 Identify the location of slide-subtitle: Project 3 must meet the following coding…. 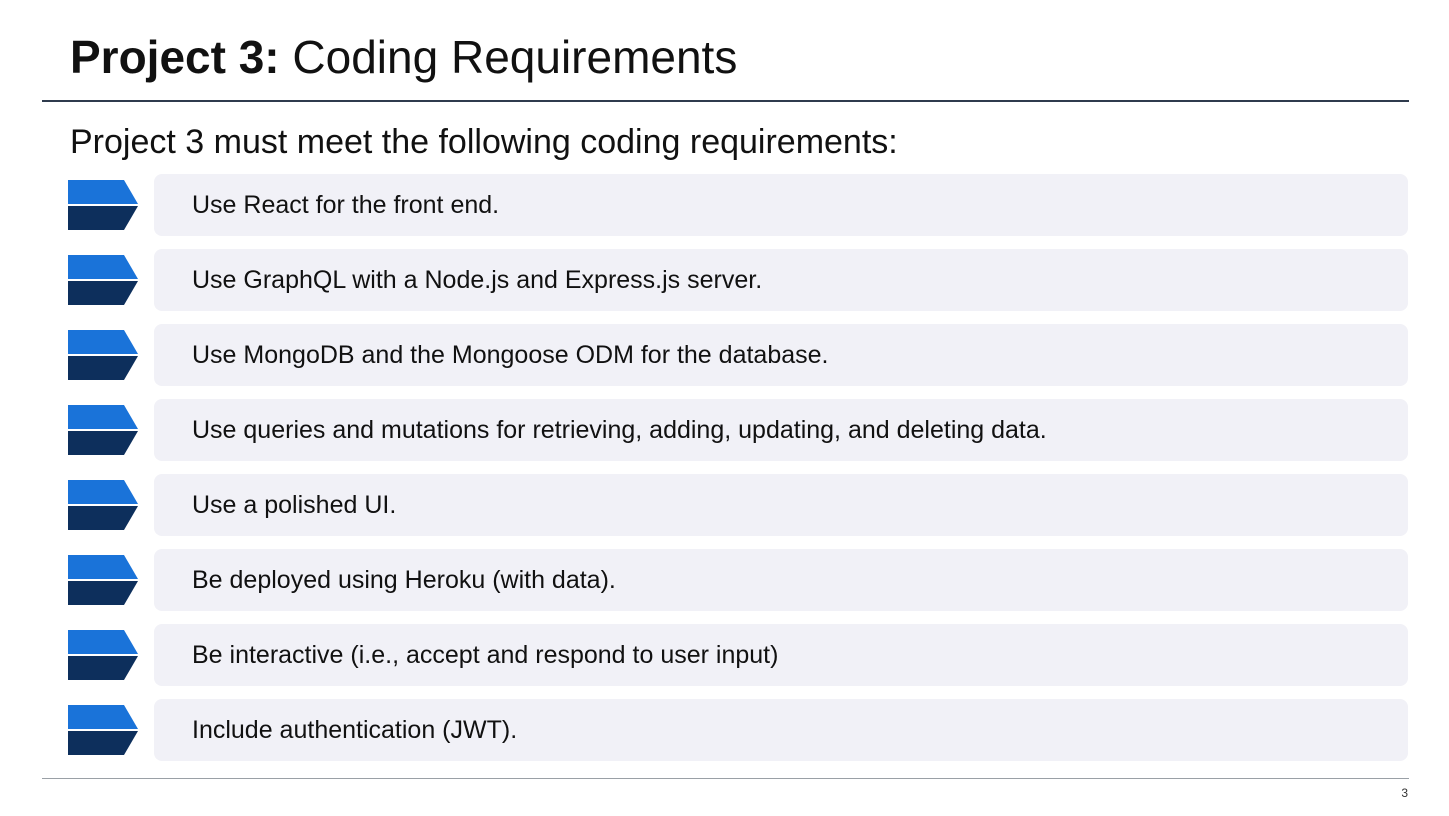
(484, 142).